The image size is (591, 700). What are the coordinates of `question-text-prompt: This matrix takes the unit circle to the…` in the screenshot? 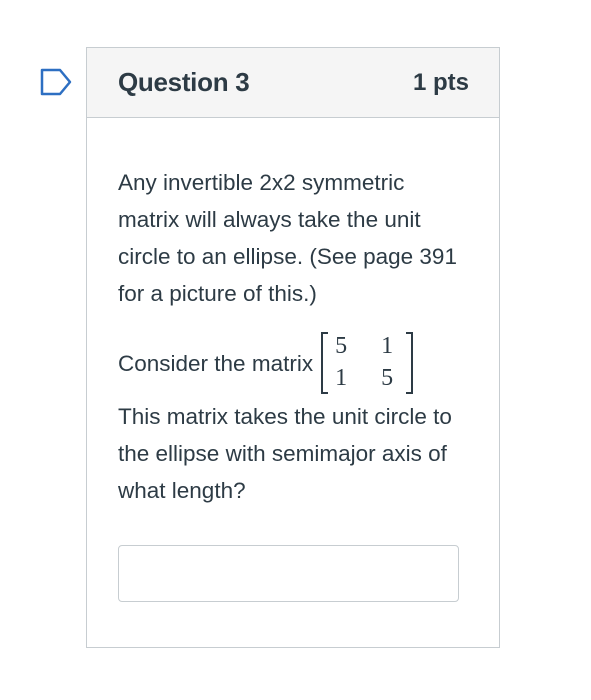 It's located at (285, 453).